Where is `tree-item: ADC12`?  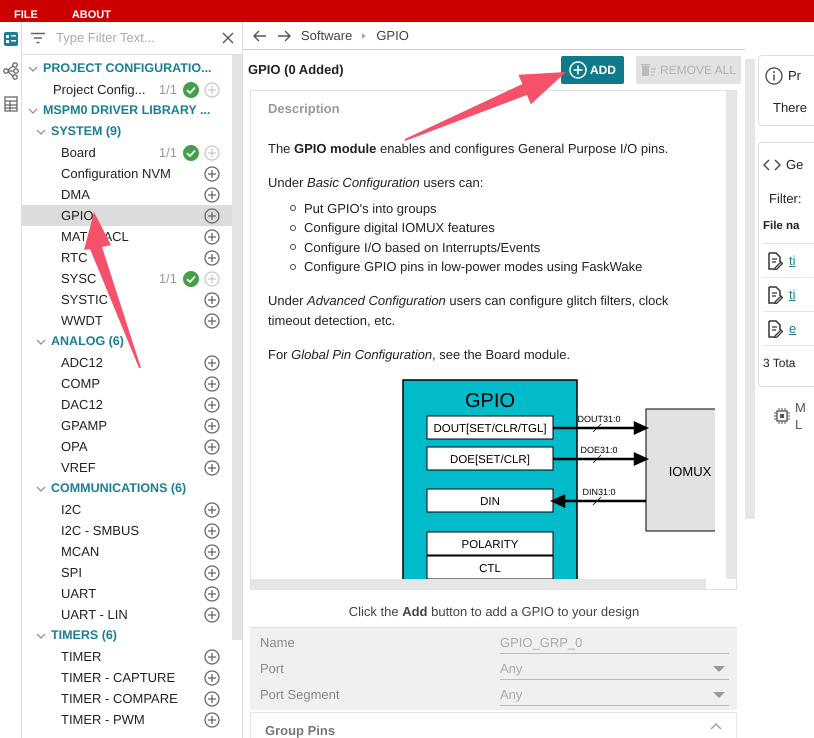 tree-item: ADC12 is located at coordinates (127, 362).